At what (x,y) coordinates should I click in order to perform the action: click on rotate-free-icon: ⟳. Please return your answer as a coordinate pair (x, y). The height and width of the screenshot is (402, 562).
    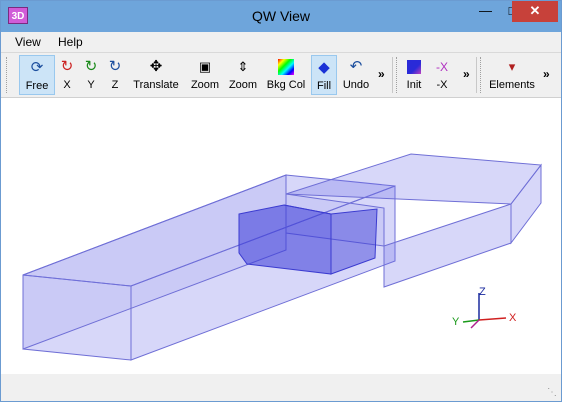
    Looking at the image, I should click on (37, 67).